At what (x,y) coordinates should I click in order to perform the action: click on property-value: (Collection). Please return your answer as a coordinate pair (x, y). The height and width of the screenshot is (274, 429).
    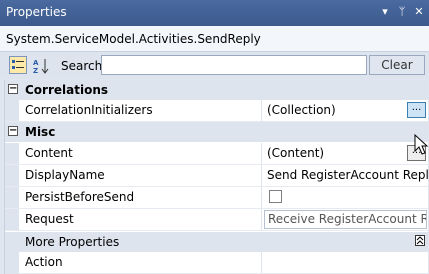
    Looking at the image, I should click on (301, 110).